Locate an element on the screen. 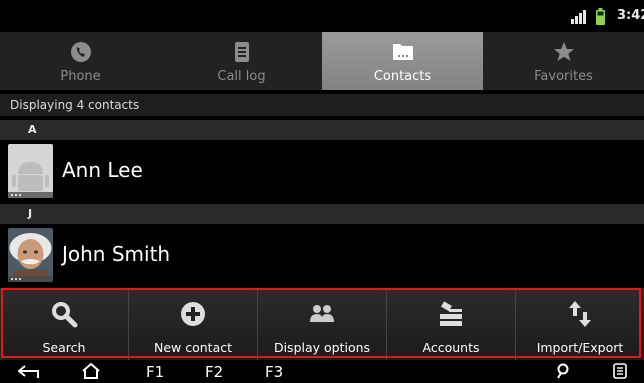 The image size is (644, 383). new-contact-button: New contact is located at coordinates (192, 324).